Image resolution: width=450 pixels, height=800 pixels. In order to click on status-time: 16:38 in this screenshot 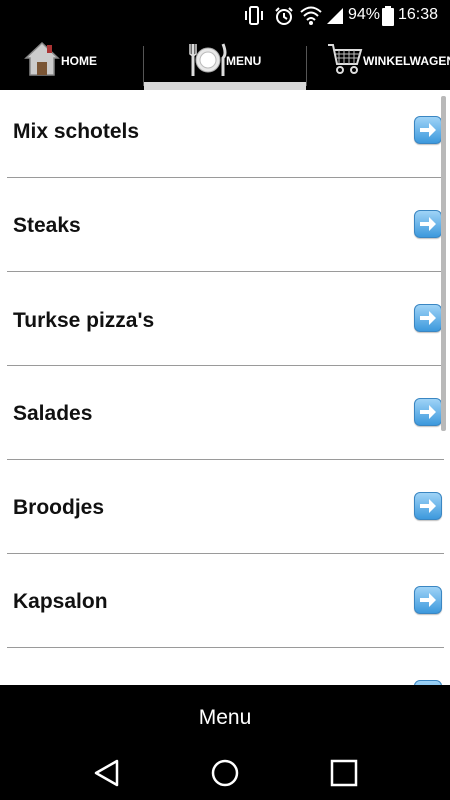, I will do `click(418, 14)`.